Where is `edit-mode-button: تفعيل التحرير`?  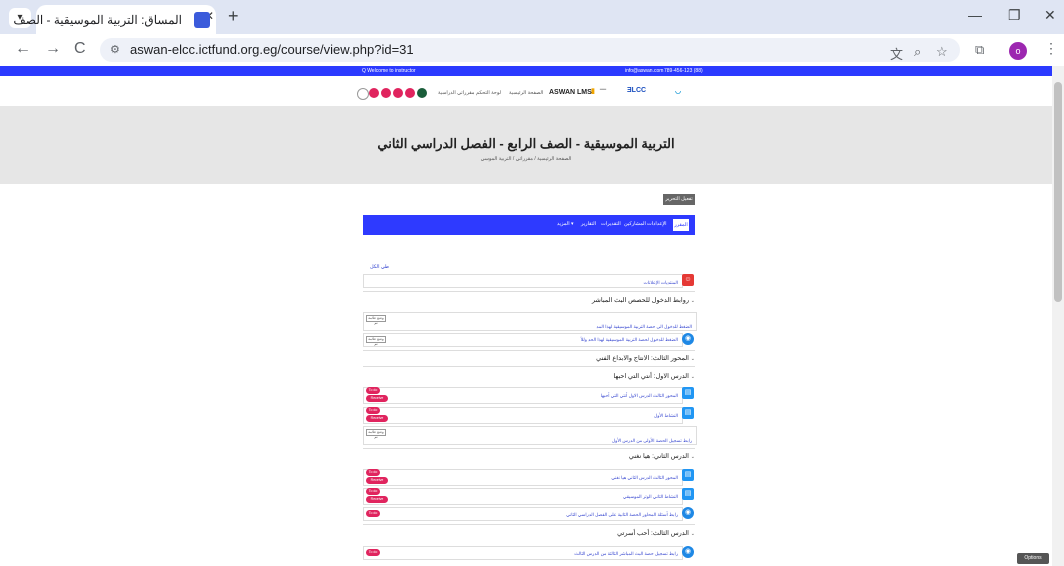 edit-mode-button: تفعيل التحرير is located at coordinates (679, 199).